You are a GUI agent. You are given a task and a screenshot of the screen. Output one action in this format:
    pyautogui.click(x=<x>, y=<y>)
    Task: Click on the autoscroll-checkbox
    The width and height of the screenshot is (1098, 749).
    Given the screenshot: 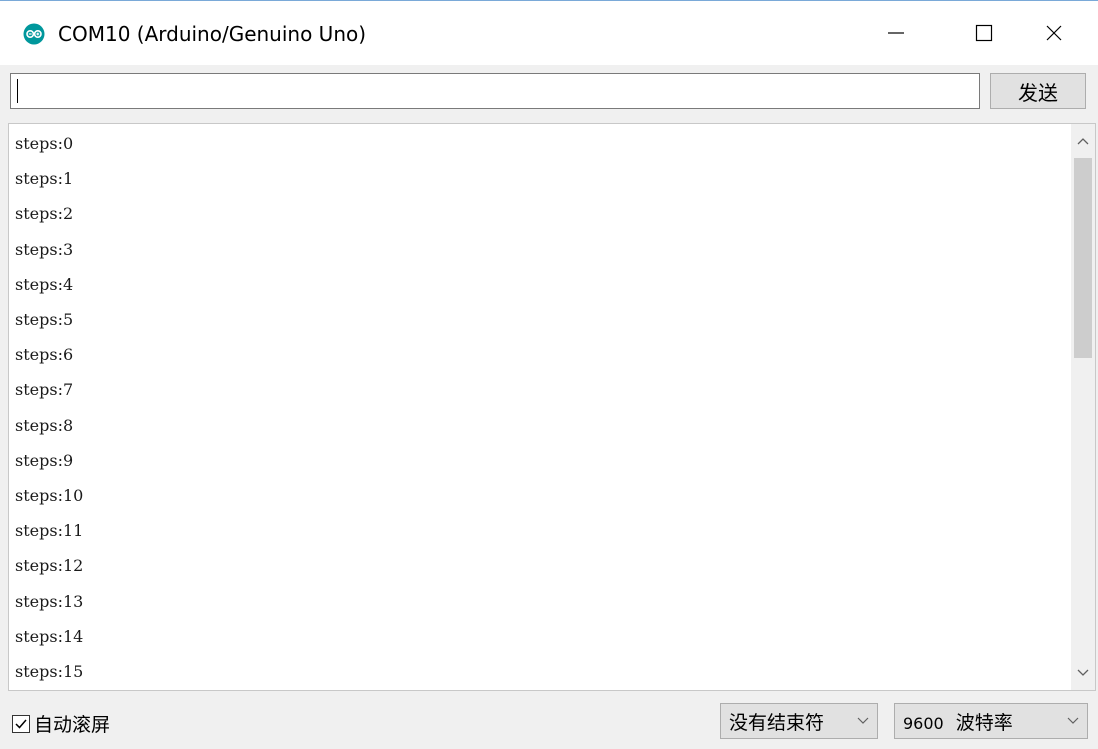 What is the action you would take?
    pyautogui.click(x=21, y=723)
    